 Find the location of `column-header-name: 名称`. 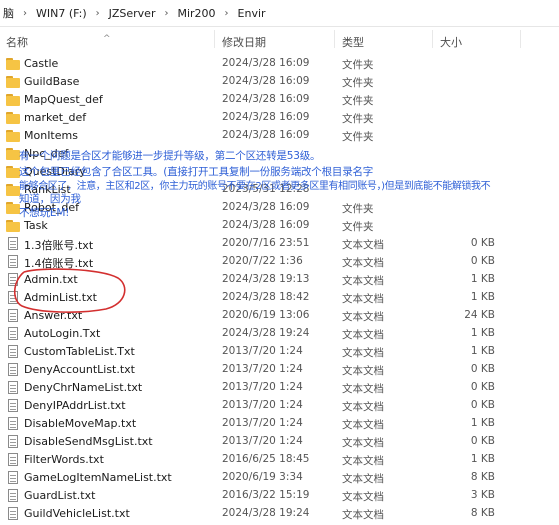

column-header-name: 名称 is located at coordinates (17, 42).